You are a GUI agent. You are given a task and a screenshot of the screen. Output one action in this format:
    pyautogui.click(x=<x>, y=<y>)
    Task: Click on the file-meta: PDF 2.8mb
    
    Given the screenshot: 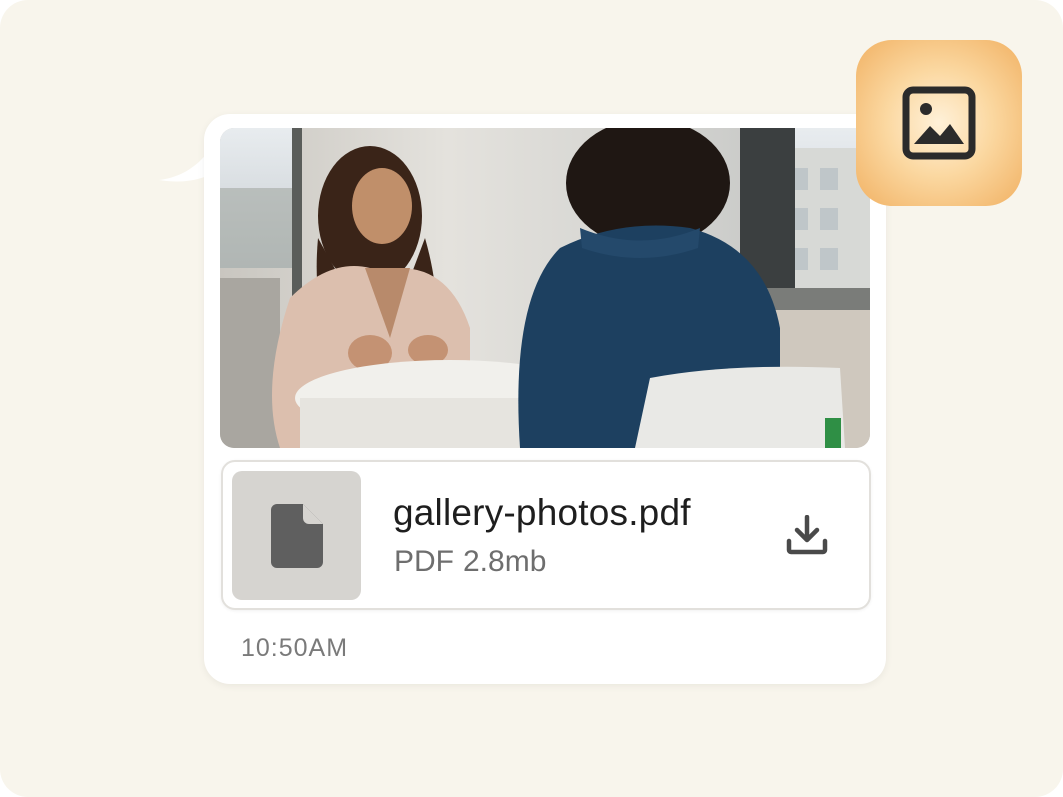 What is the action you would take?
    pyautogui.click(x=470, y=562)
    